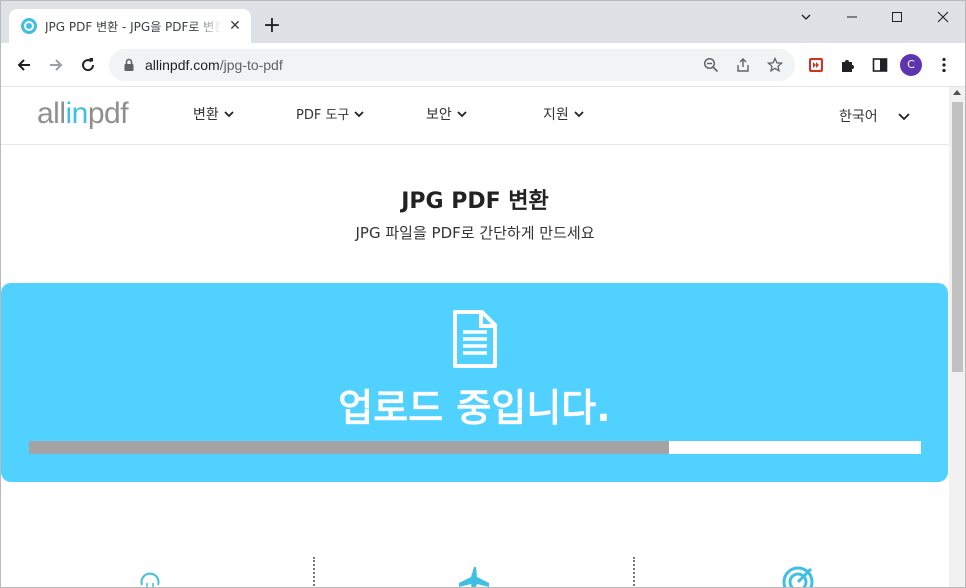  What do you see at coordinates (711, 65) in the screenshot?
I see `zoom-out-icon` at bounding box center [711, 65].